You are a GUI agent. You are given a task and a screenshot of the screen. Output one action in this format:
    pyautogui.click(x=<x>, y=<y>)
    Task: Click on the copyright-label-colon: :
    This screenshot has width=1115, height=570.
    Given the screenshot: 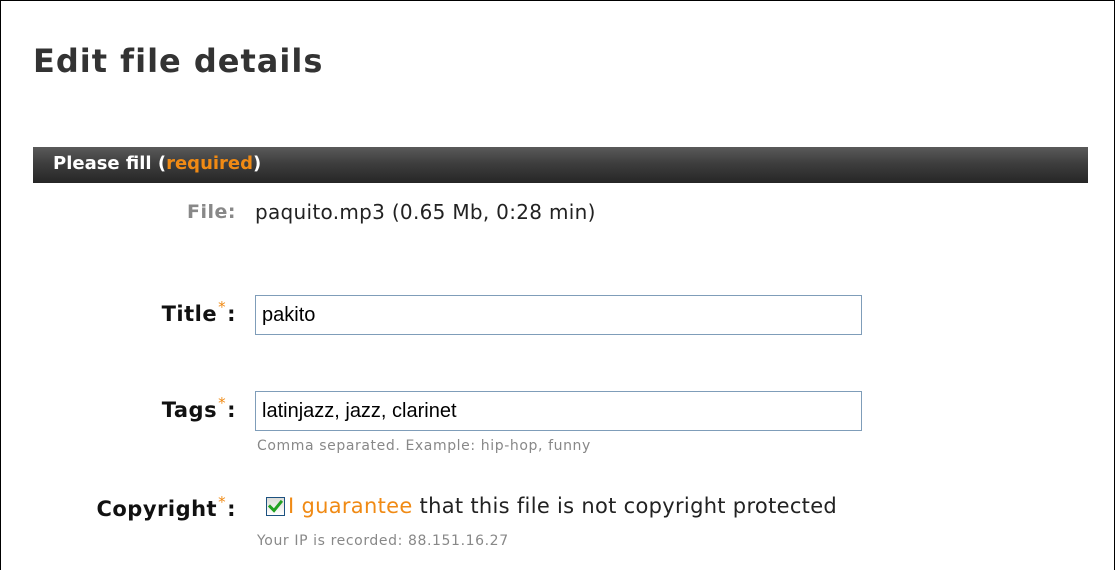 What is the action you would take?
    pyautogui.click(x=231, y=509)
    